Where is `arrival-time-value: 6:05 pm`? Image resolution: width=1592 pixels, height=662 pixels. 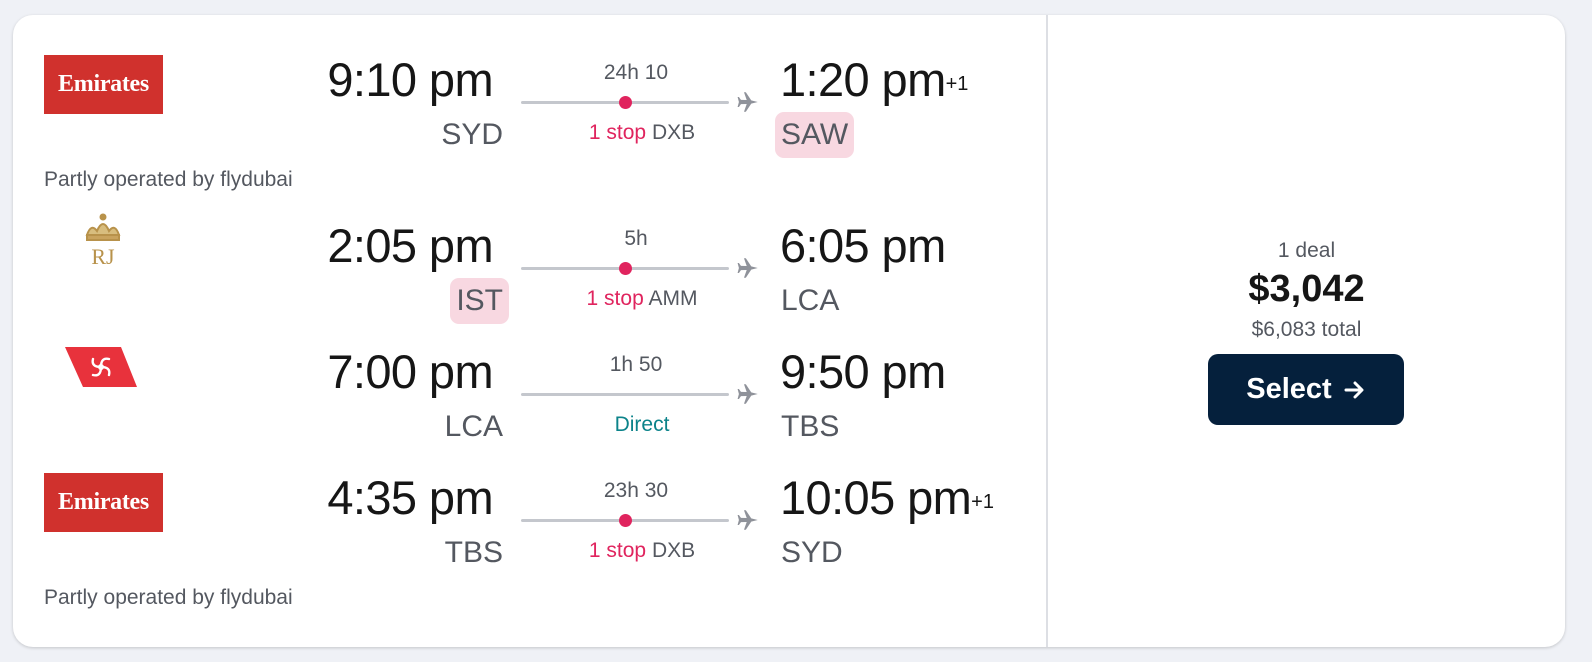
arrival-time-value: 6:05 pm is located at coordinates (863, 245).